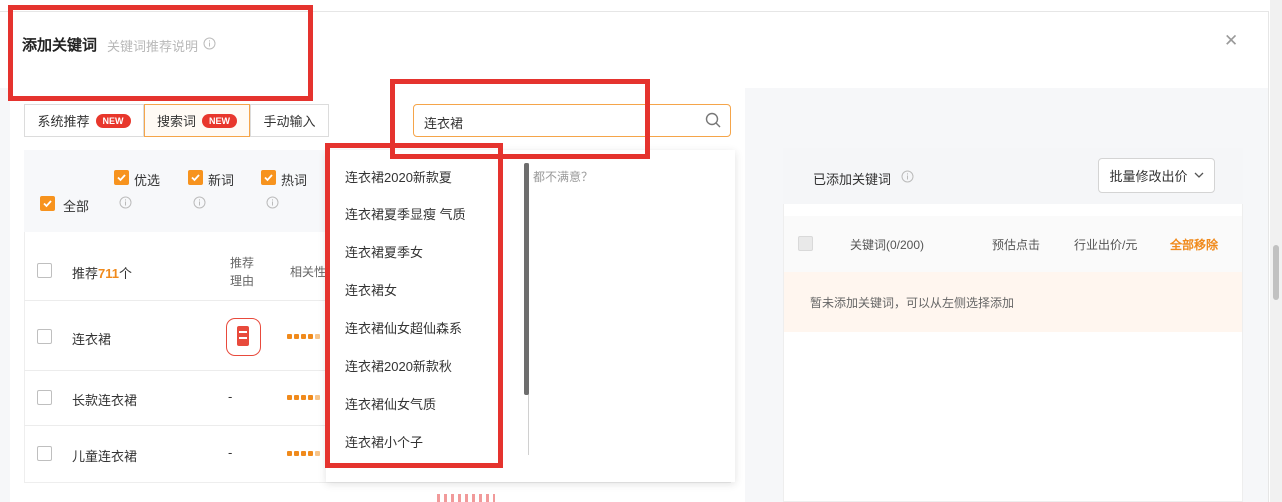 The image size is (1282, 502). Describe the element at coordinates (563, 177) in the screenshot. I see `dropdown-hint: 都不满意？` at that location.